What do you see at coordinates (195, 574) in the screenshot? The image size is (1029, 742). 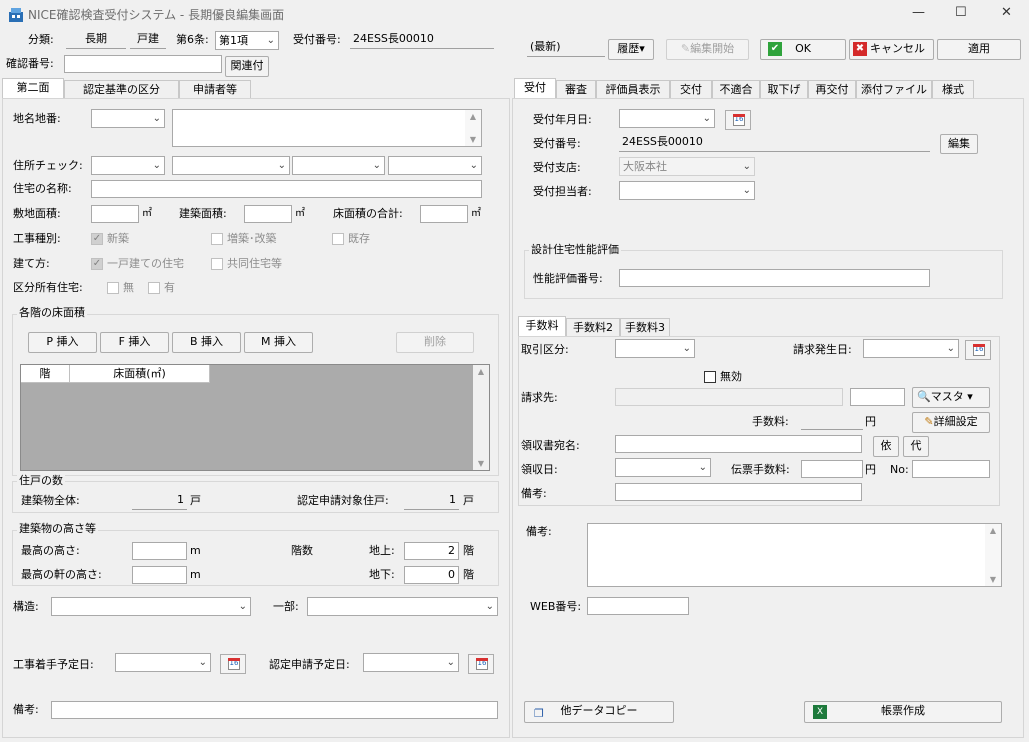 I see `noki-unit: m` at bounding box center [195, 574].